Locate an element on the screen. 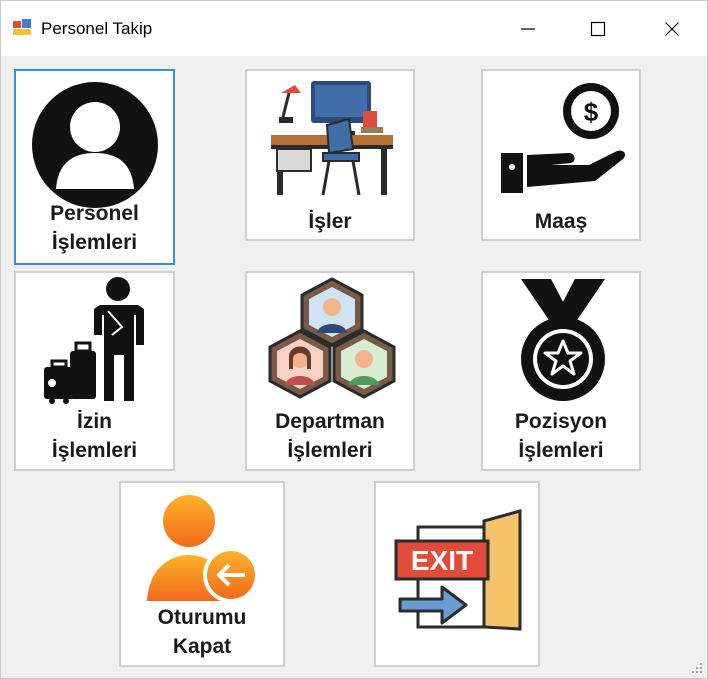 The height and width of the screenshot is (679, 708). maximize-button is located at coordinates (598, 28).